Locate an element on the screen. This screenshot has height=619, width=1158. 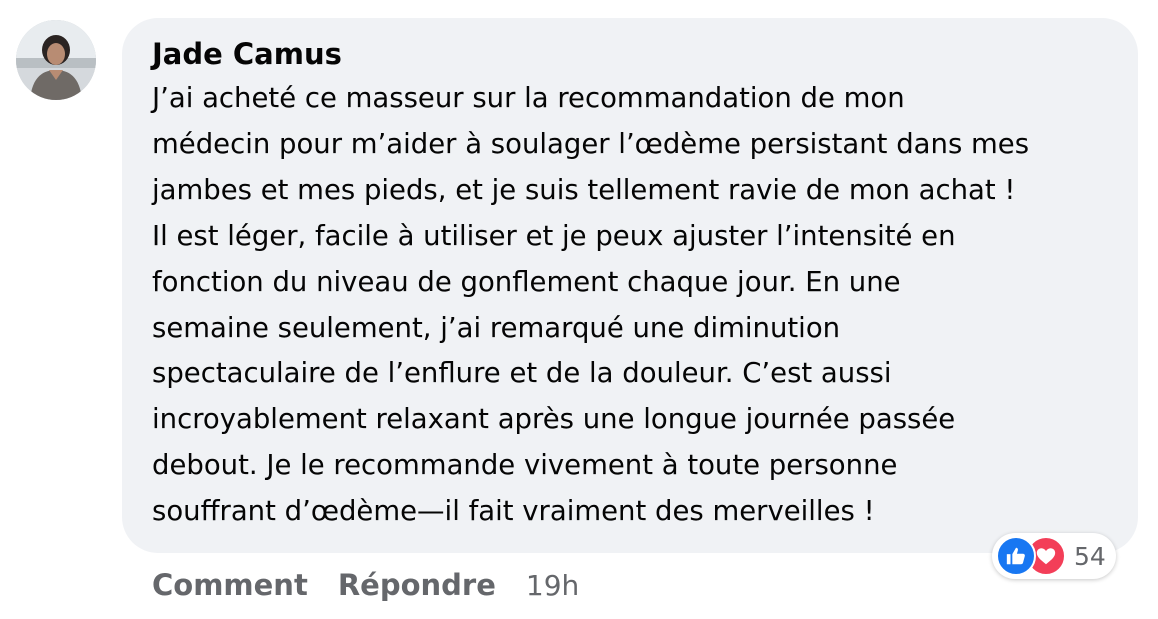
comment-actions: Comment Répondre 19h is located at coordinates (365, 585).